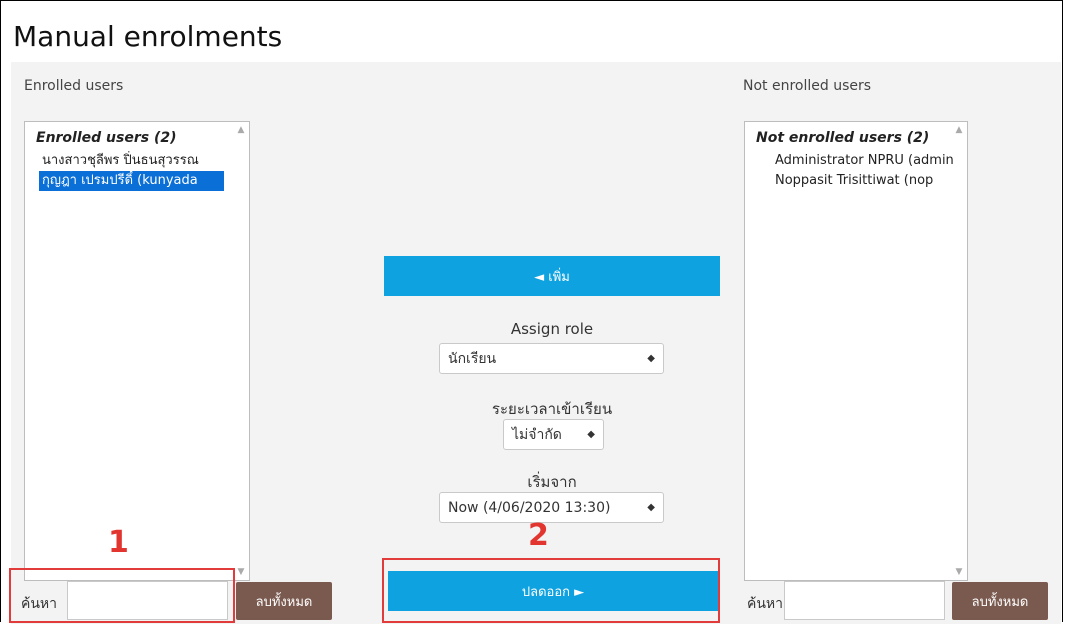 This screenshot has width=1065, height=624. I want to click on duration-select: ไม่จำกัด ◆, so click(553, 434).